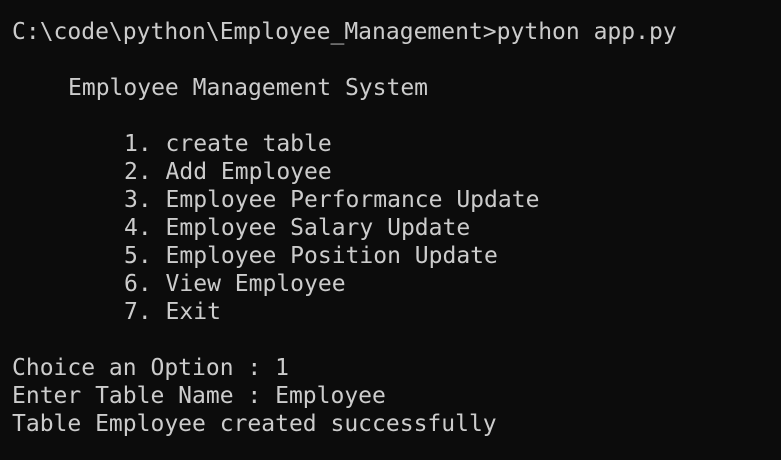  What do you see at coordinates (254, 424) in the screenshot?
I see `success-message: Table Employee created successfully` at bounding box center [254, 424].